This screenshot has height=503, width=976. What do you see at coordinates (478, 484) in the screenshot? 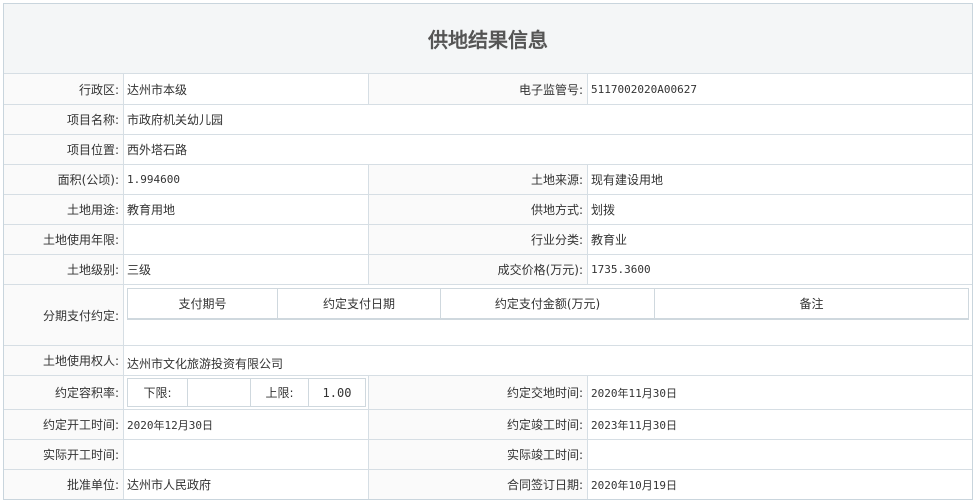
I see `contract-date-label: 合同签订日期:` at bounding box center [478, 484].